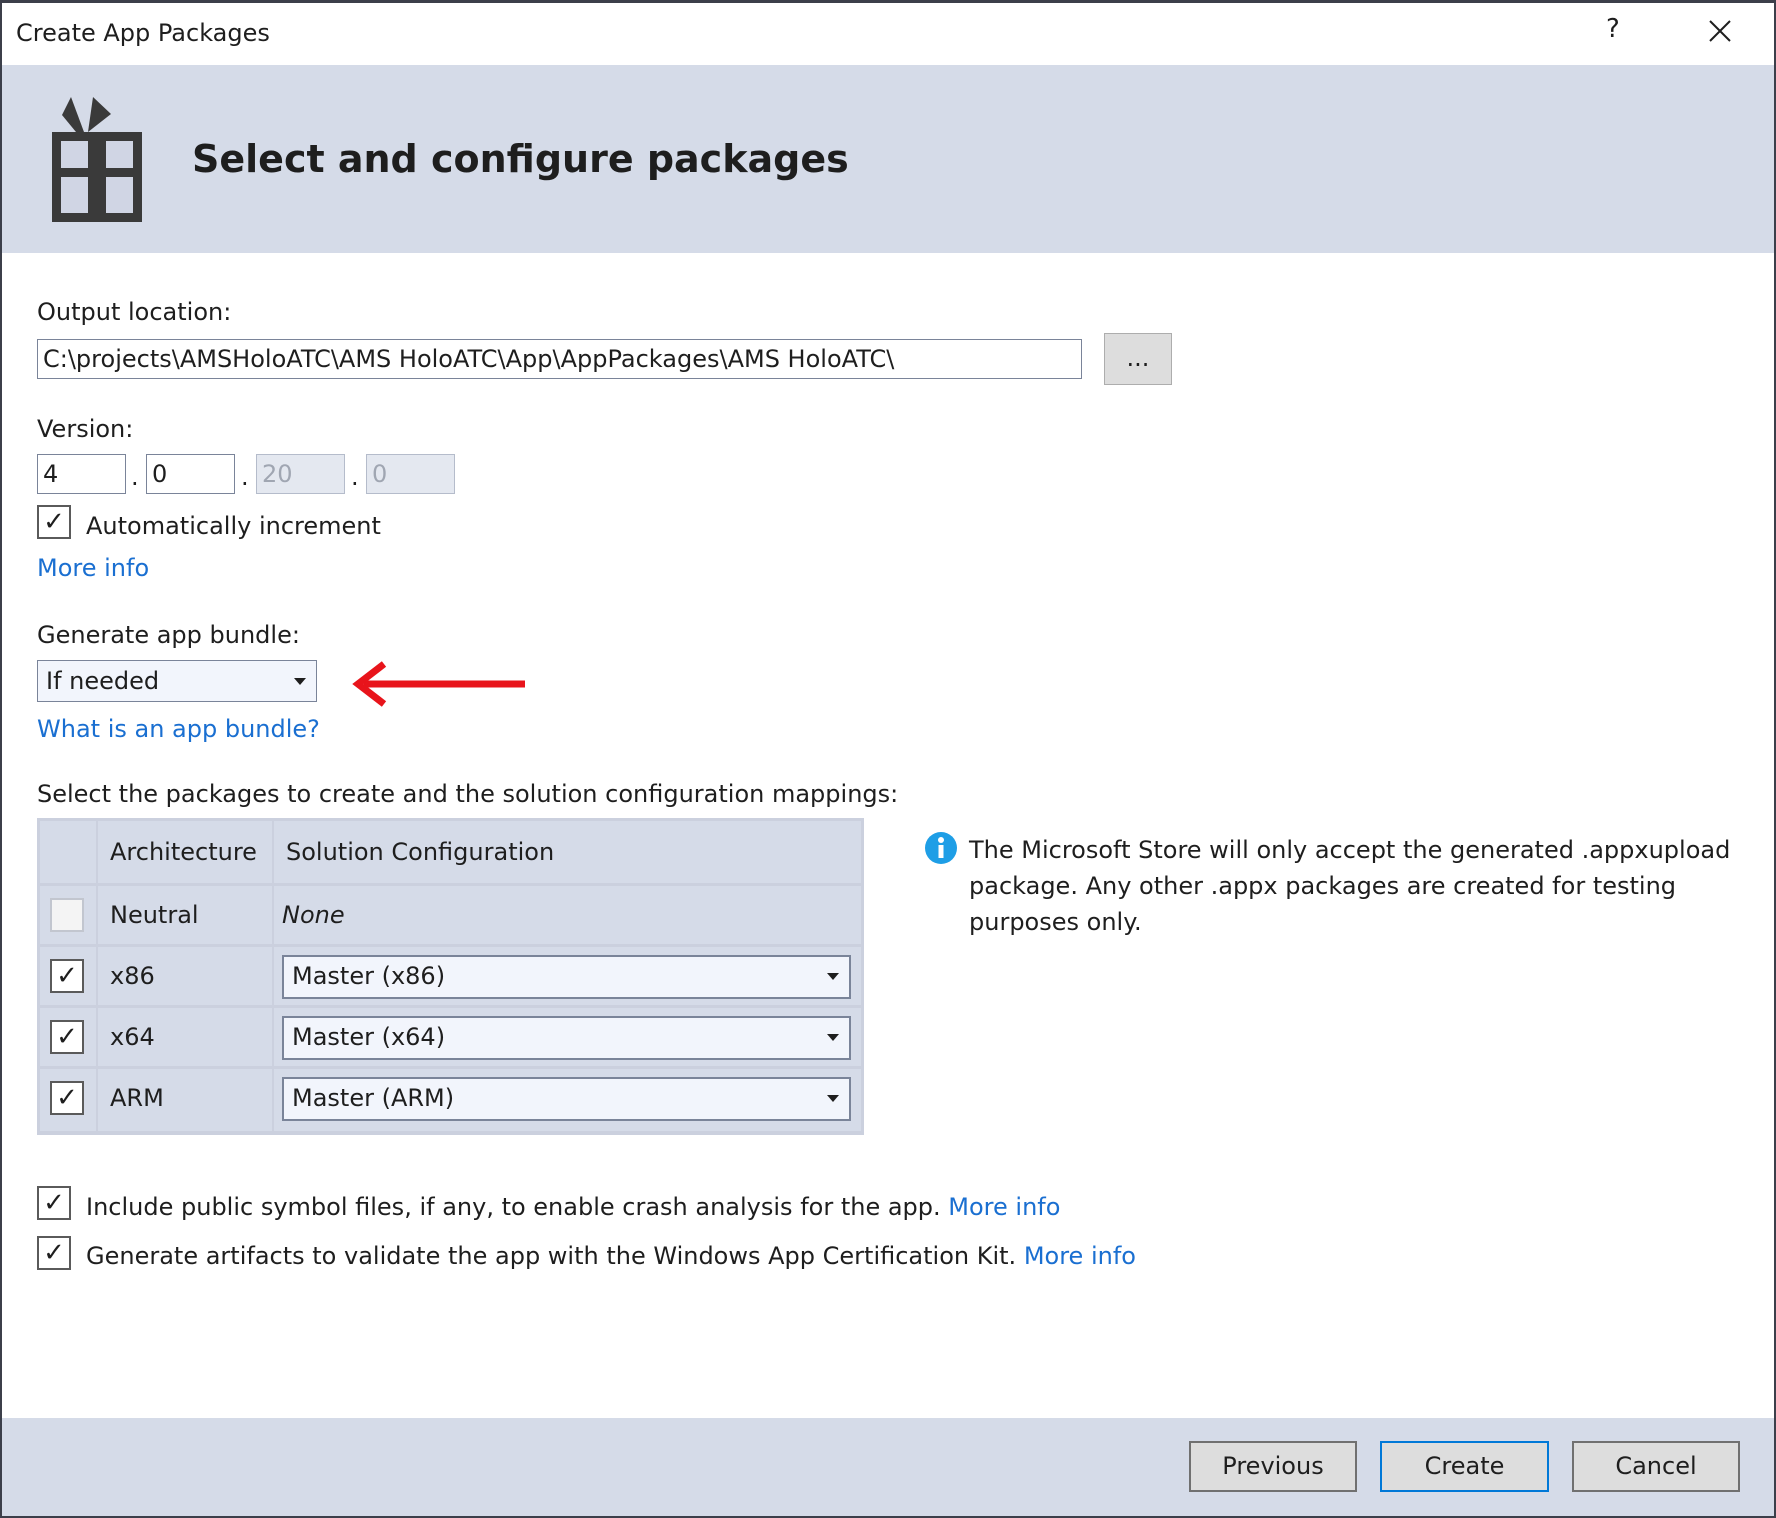 The image size is (1776, 1518). I want to click on app-bundle-help-link: What is an app bundle?, so click(178, 729).